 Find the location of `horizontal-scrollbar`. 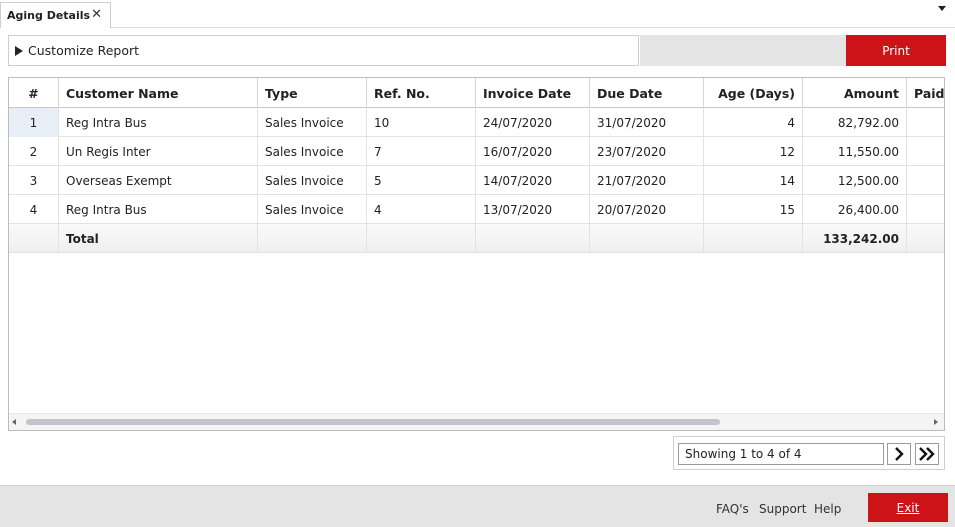

horizontal-scrollbar is located at coordinates (476, 421).